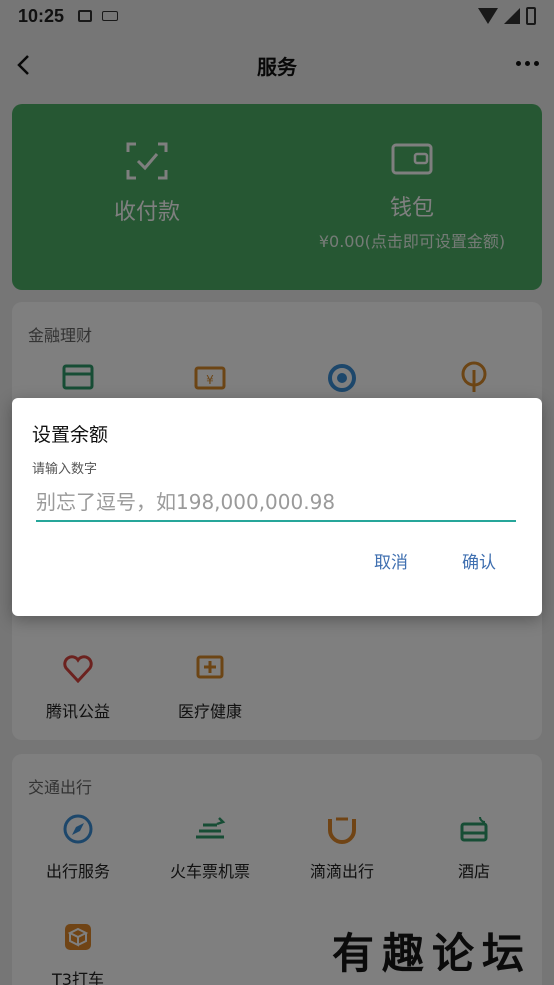 The image size is (554, 985). What do you see at coordinates (65, 469) in the screenshot?
I see `dialog-hint: 请输入数字` at bounding box center [65, 469].